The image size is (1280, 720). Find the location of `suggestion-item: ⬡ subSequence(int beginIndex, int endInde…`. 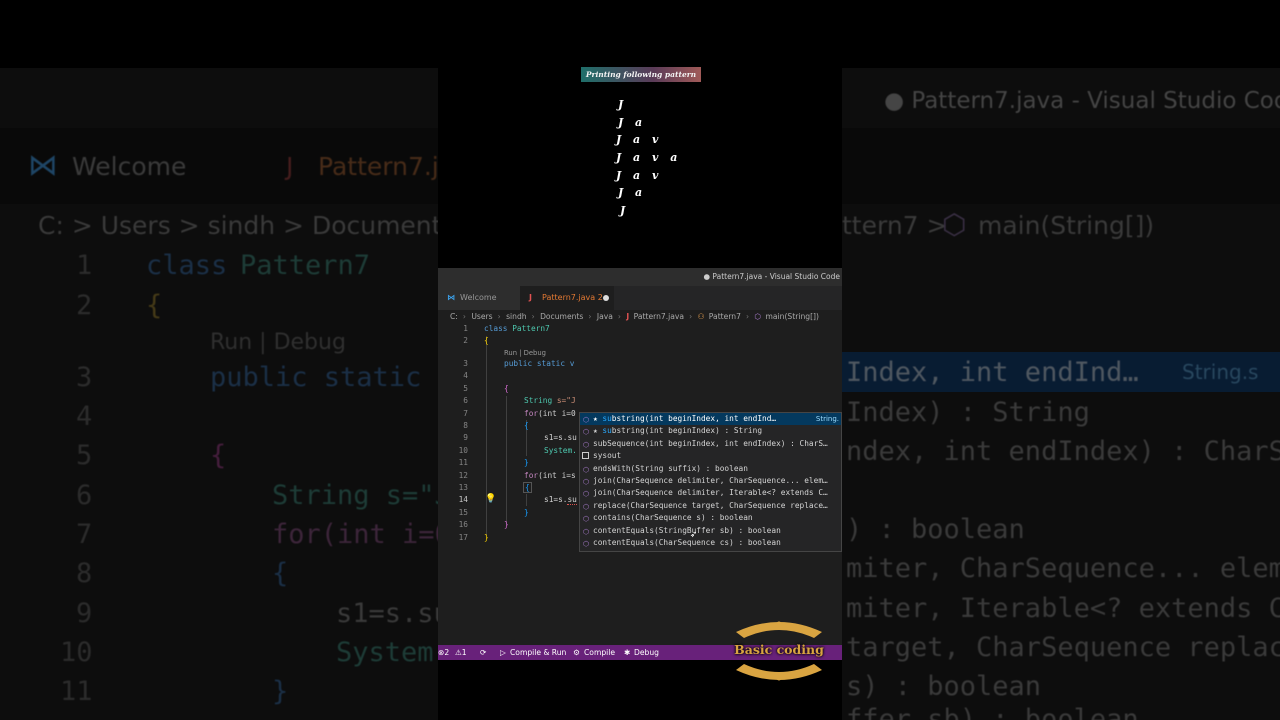

suggestion-item: ⬡ subSequence(int beginIndex, int endInde… is located at coordinates (710, 444).